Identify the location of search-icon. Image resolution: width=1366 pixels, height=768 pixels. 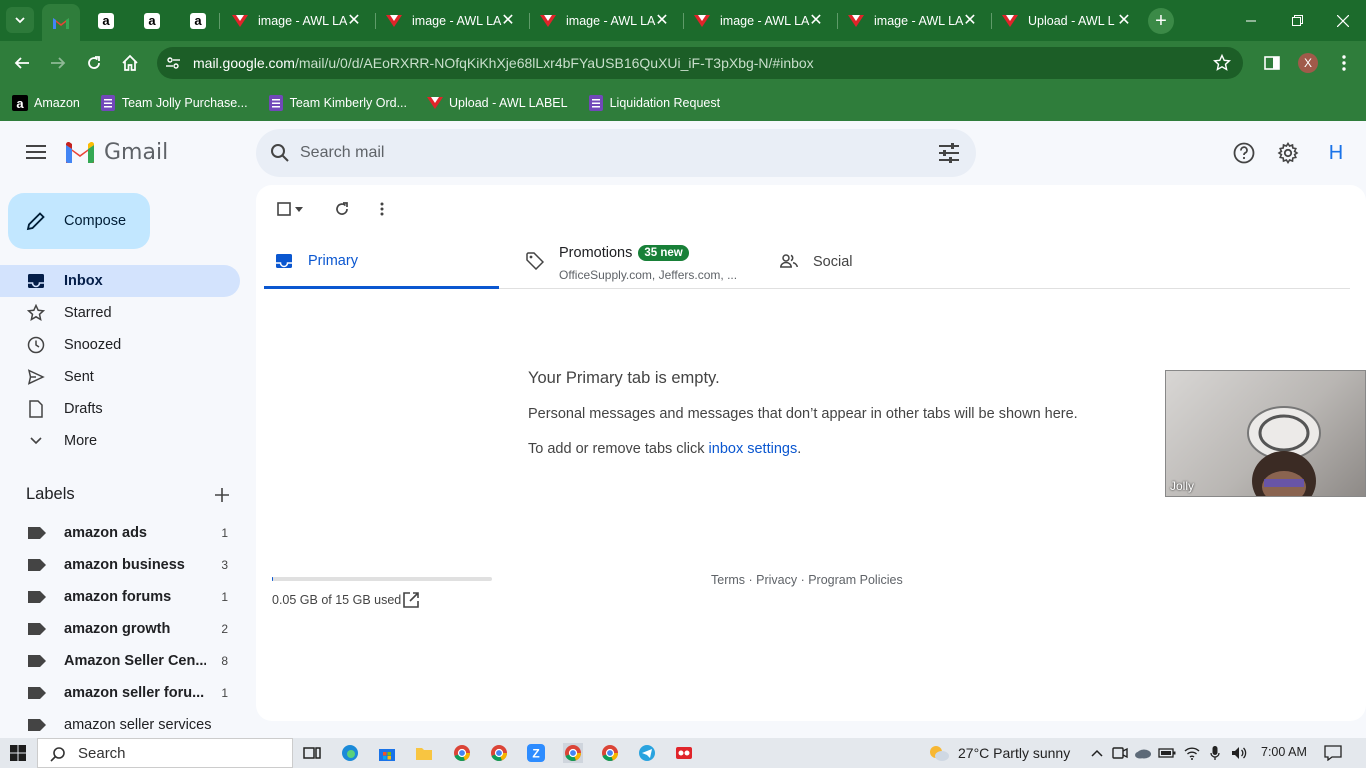
(280, 153).